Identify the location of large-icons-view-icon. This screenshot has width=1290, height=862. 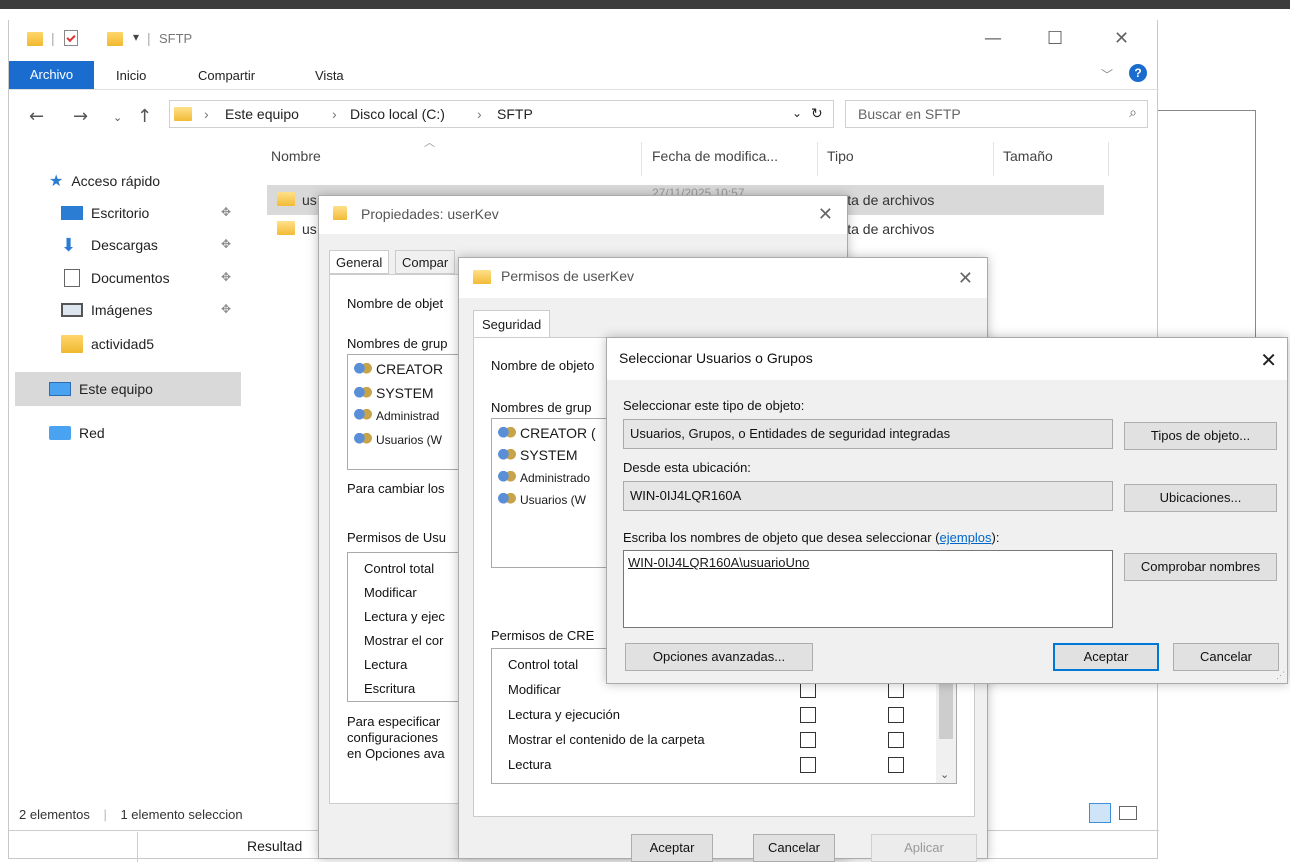
(1128, 813).